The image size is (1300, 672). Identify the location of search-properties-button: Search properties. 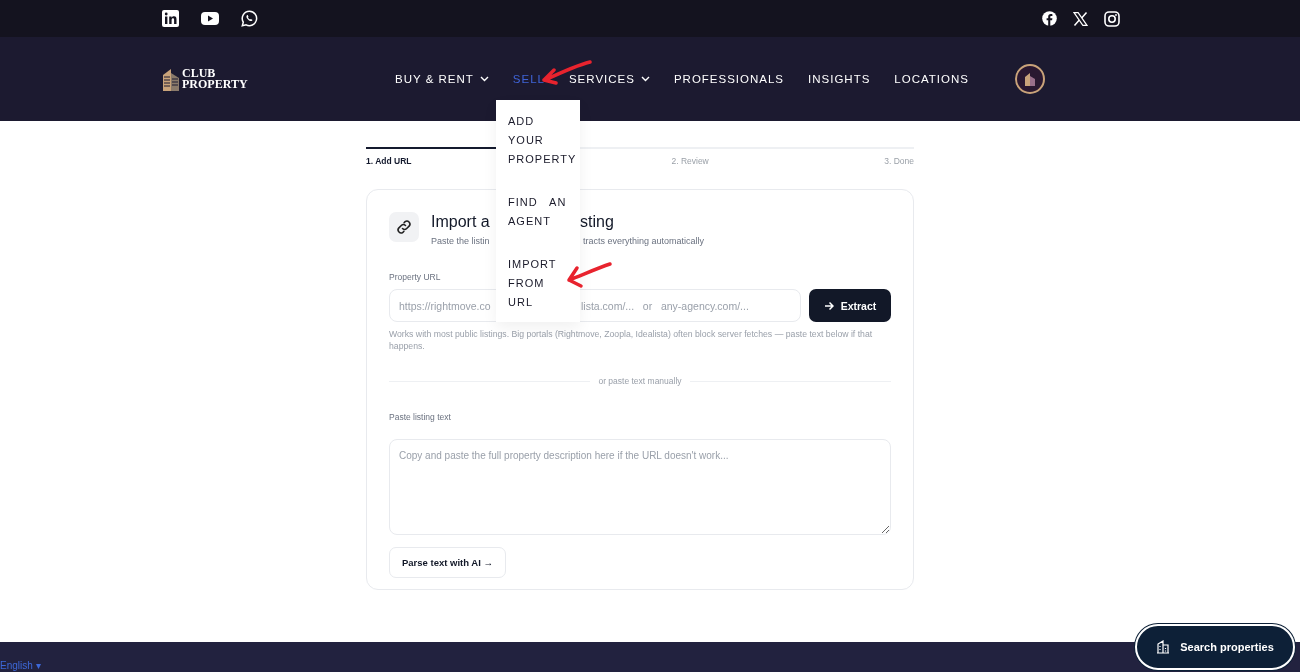
(1215, 647).